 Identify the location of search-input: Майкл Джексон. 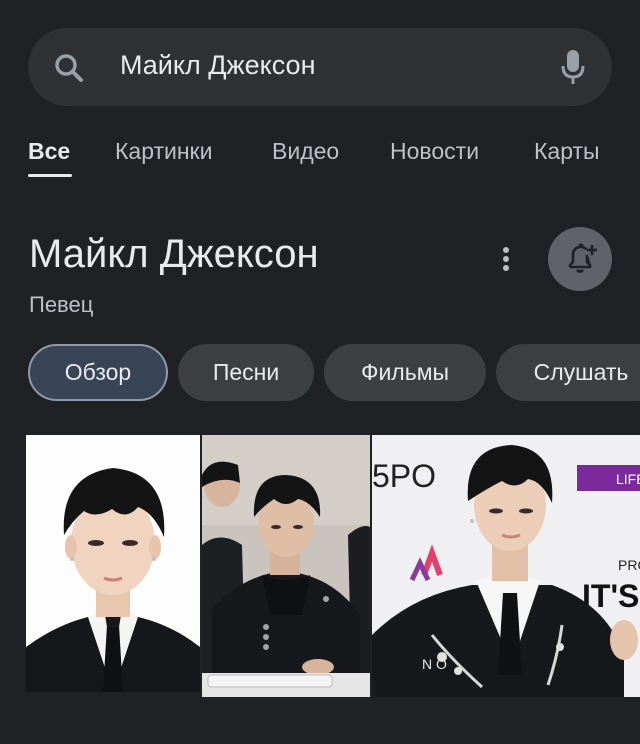
(217, 65).